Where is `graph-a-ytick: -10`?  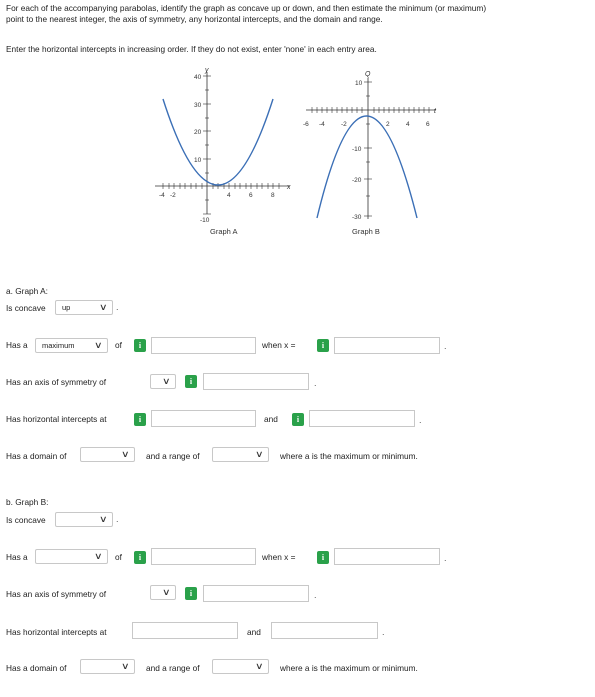
graph-a-ytick: -10 is located at coordinates (205, 220).